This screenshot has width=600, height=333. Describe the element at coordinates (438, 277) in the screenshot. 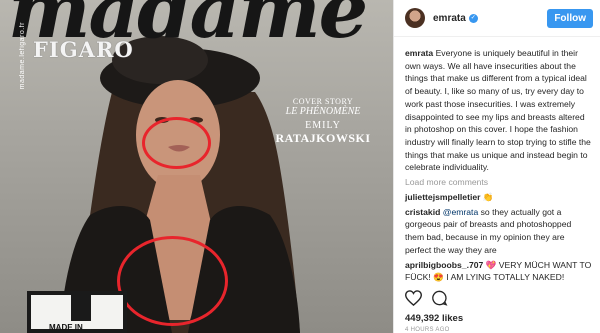

I see `love-eyes-emoji: 😍` at that location.